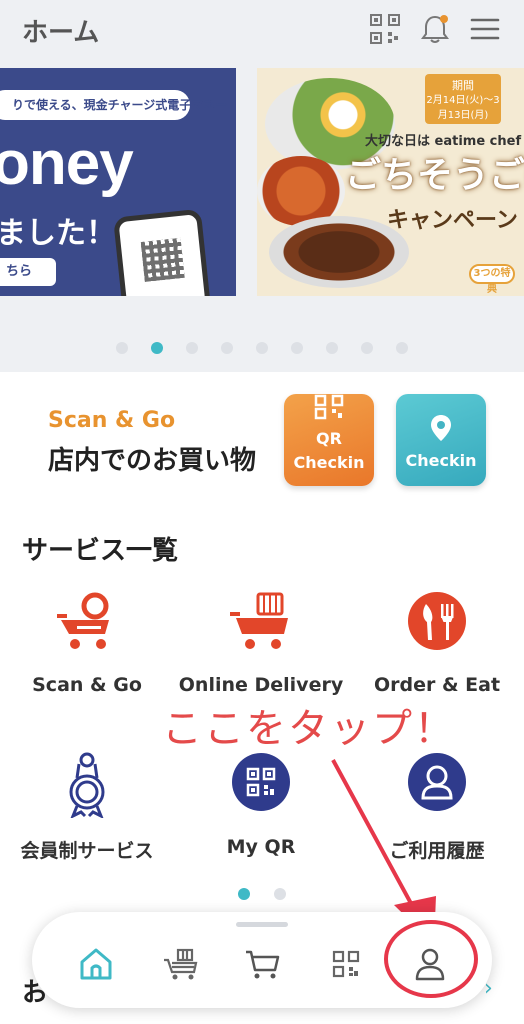 This screenshot has height=1024, width=524. What do you see at coordinates (385, 29) in the screenshot?
I see `qr-scan-icon` at bounding box center [385, 29].